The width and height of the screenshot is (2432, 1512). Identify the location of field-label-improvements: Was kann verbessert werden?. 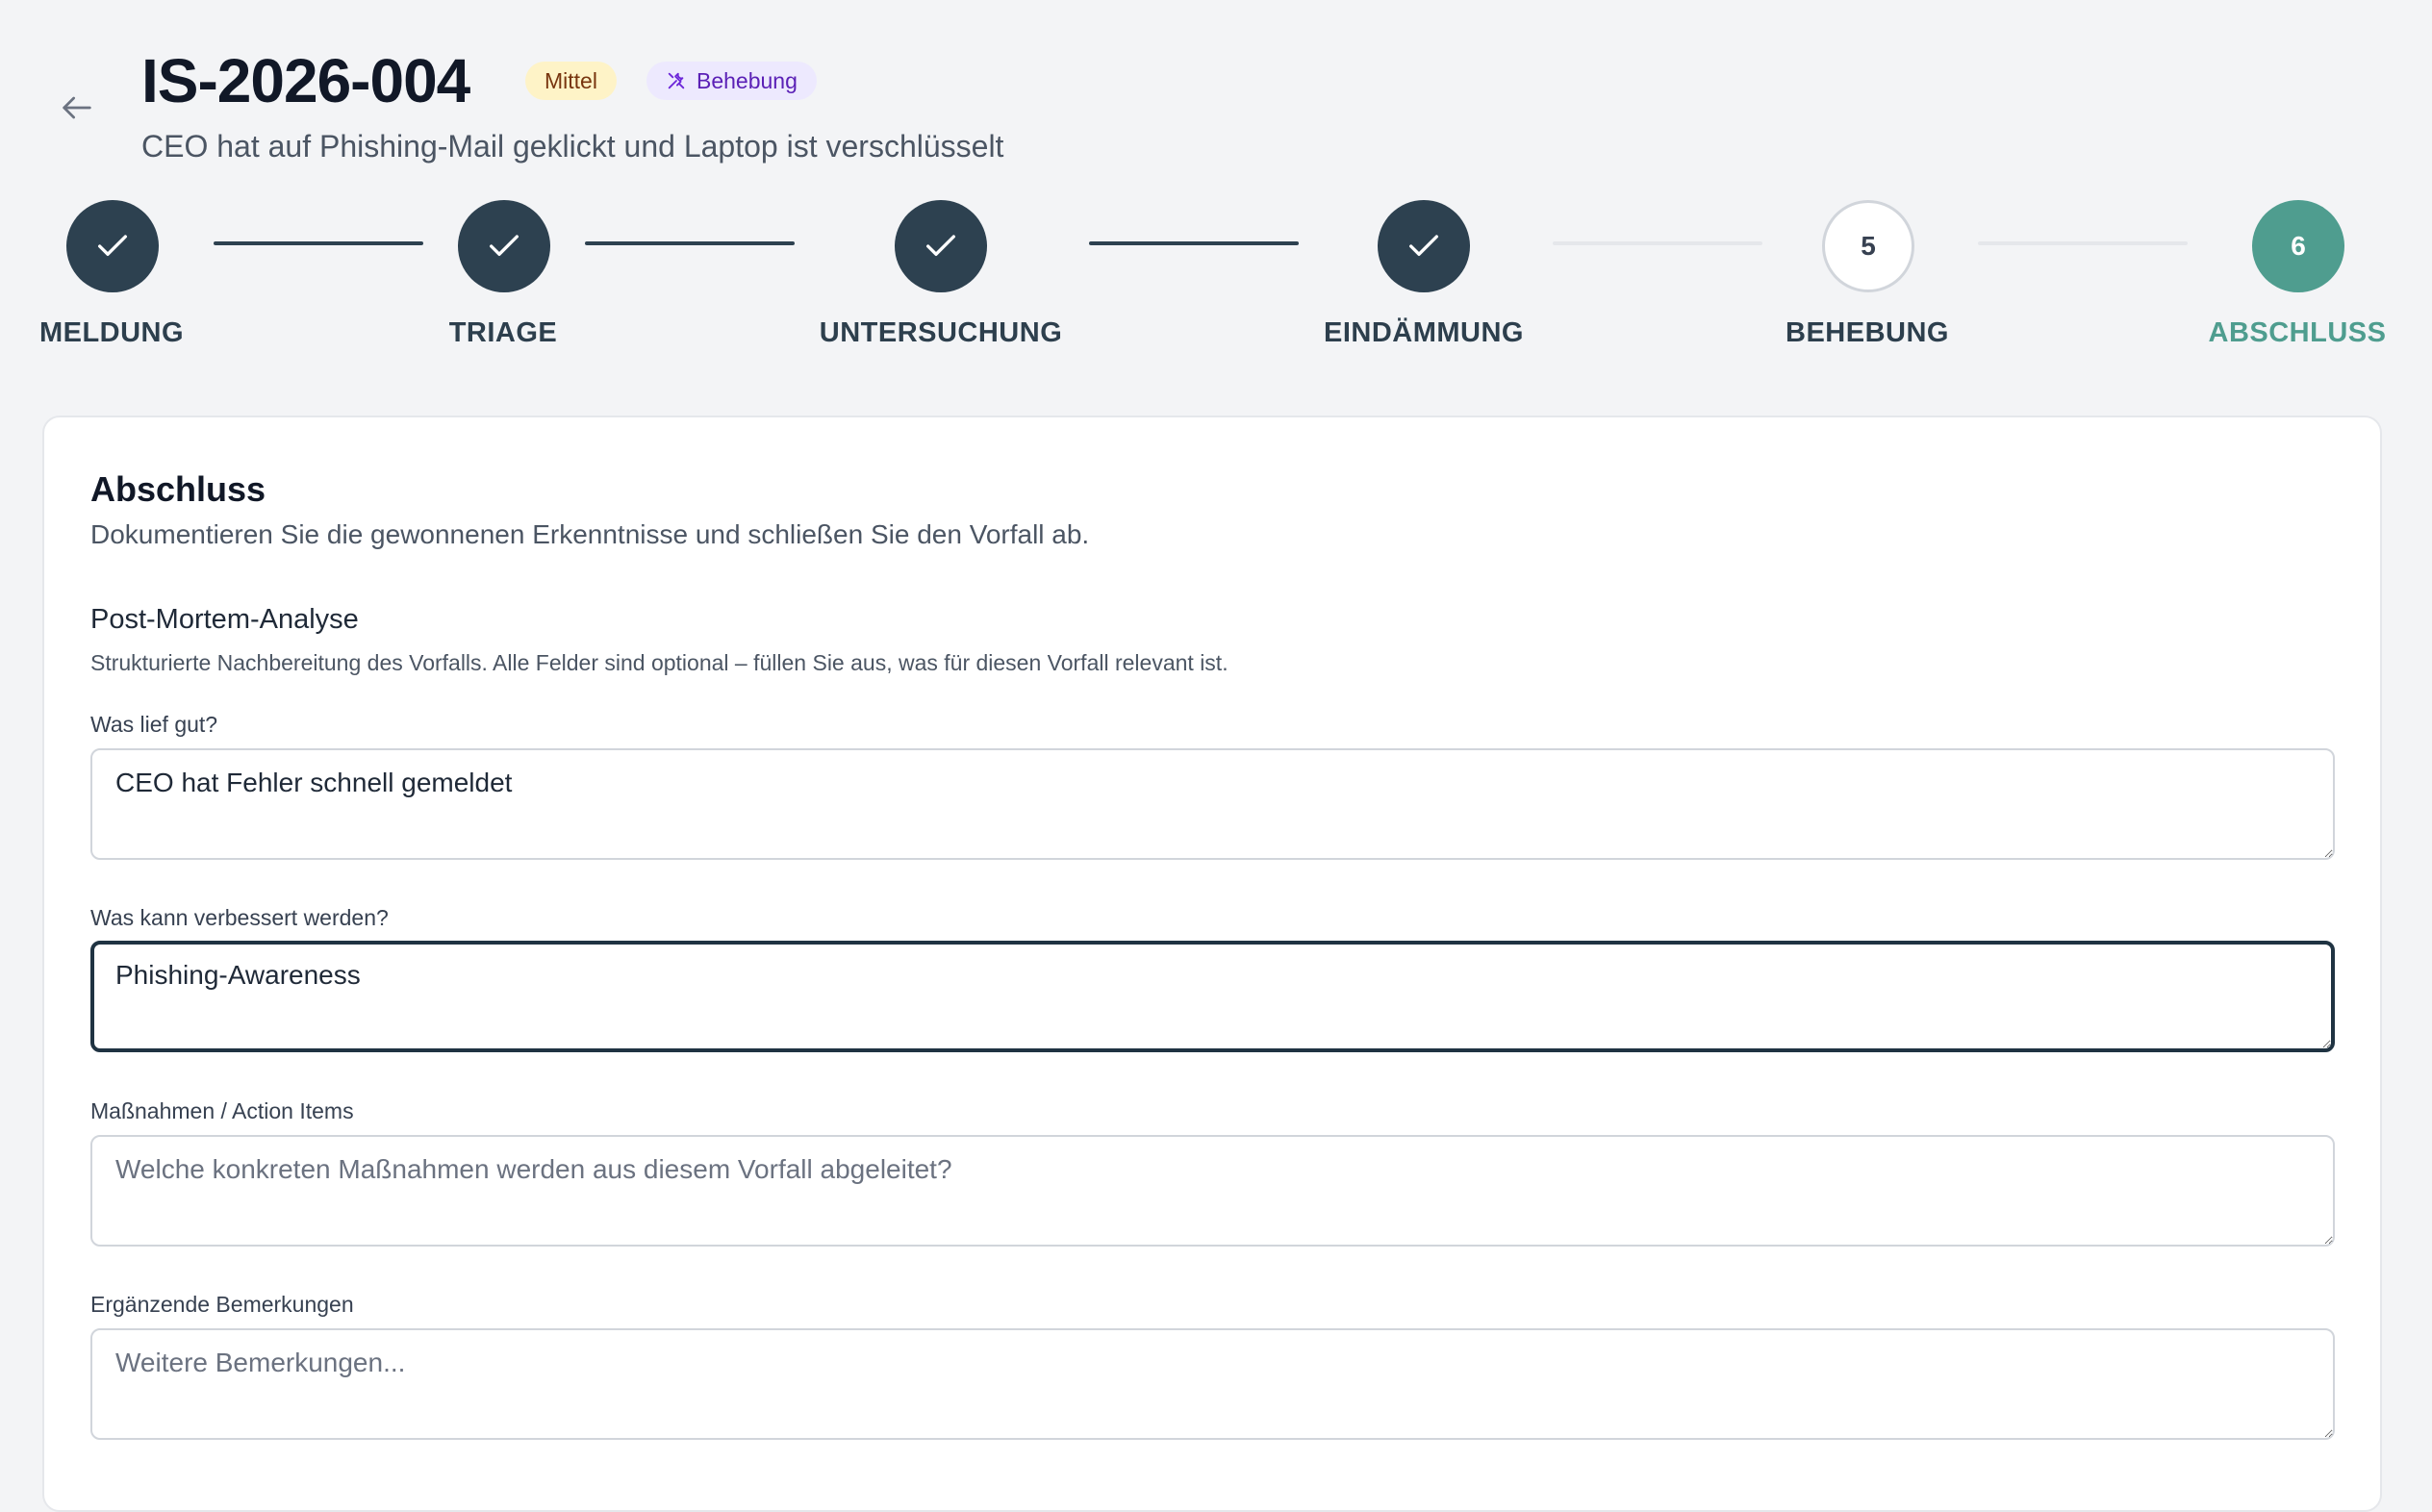
(240, 918).